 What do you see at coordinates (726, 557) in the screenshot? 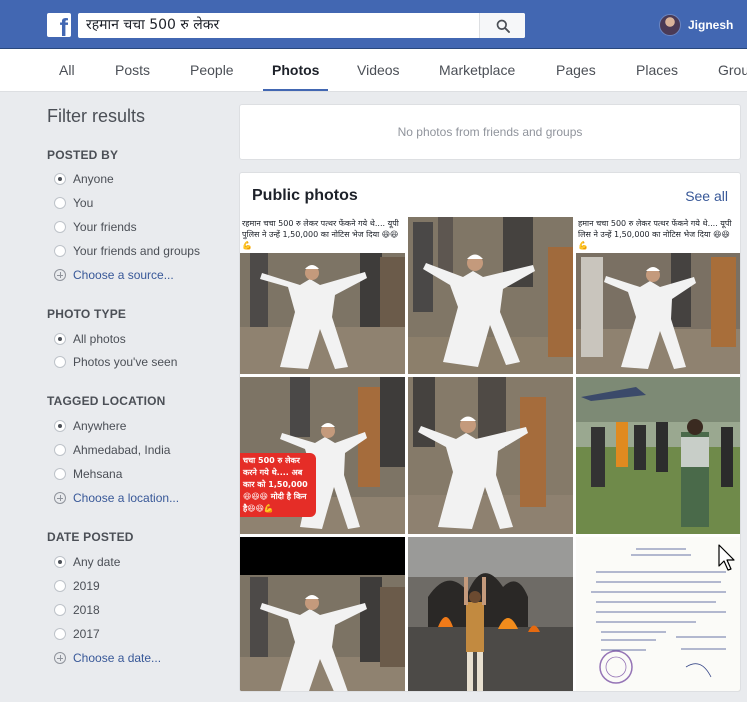
I see `mouse-cursor-icon` at bounding box center [726, 557].